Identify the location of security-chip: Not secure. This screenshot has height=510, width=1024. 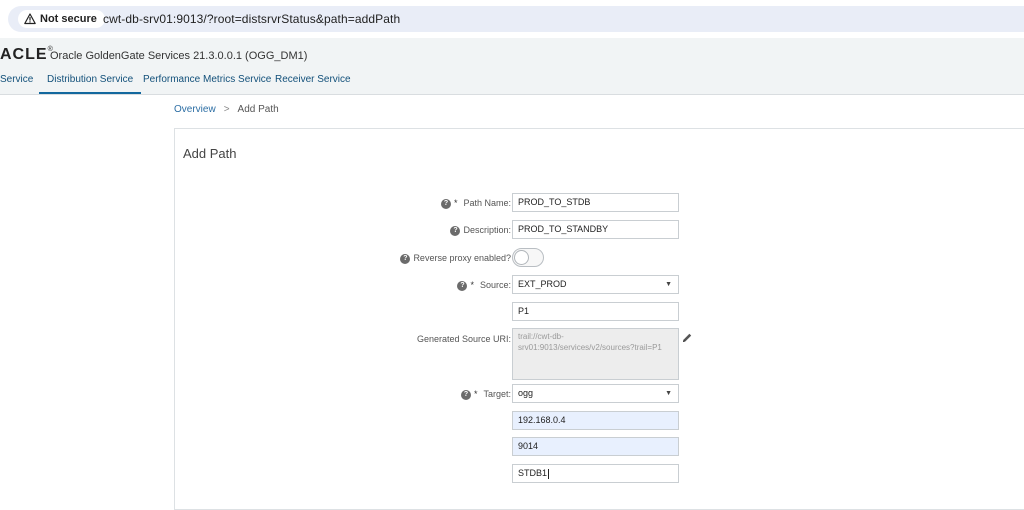
(61, 19).